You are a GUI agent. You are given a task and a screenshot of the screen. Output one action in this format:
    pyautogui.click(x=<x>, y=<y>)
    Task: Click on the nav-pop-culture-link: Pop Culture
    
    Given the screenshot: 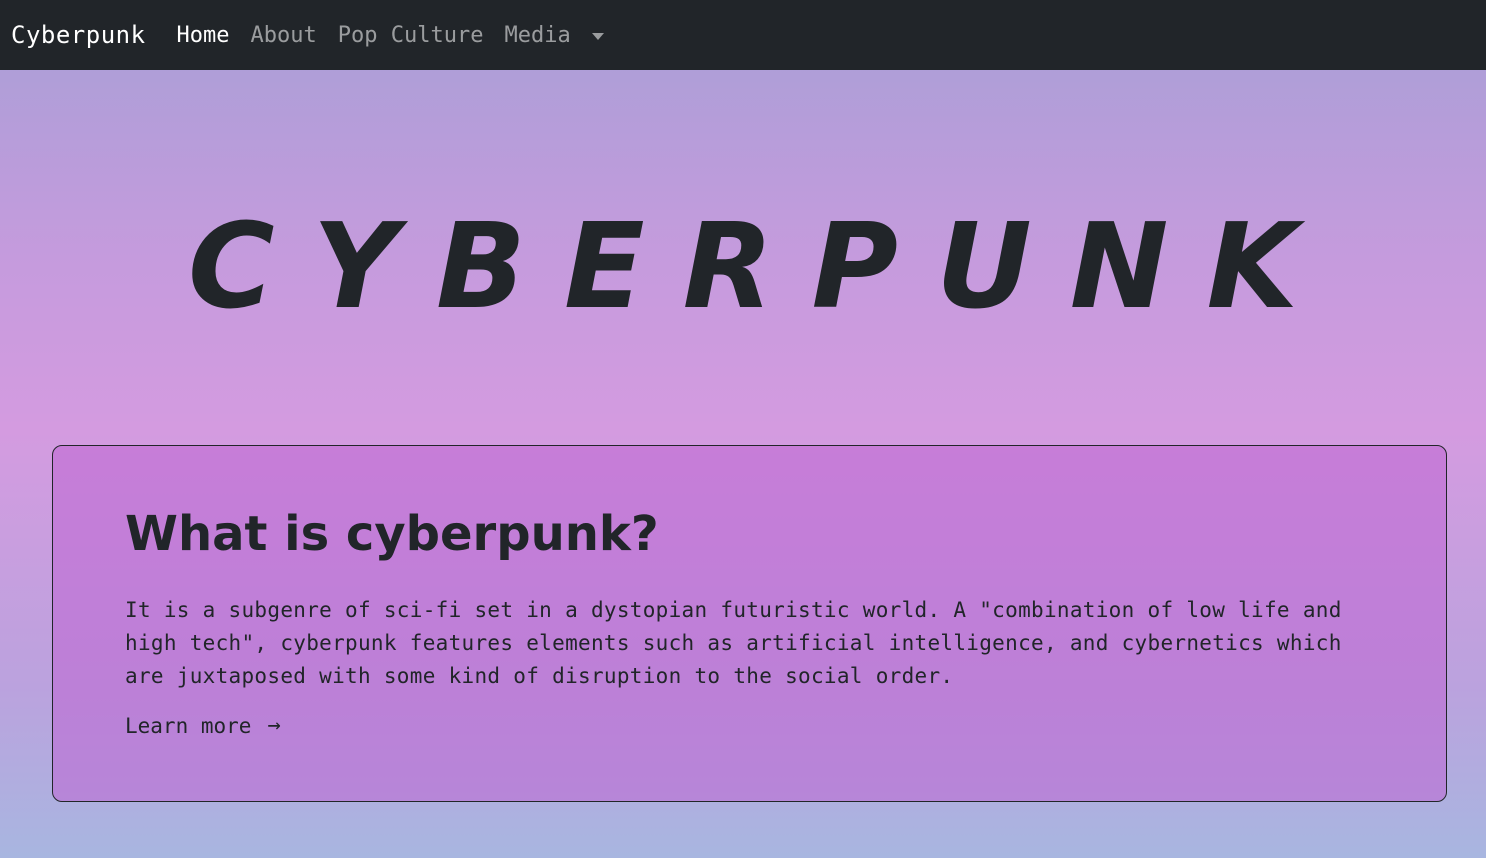 What is the action you would take?
    pyautogui.click(x=411, y=35)
    